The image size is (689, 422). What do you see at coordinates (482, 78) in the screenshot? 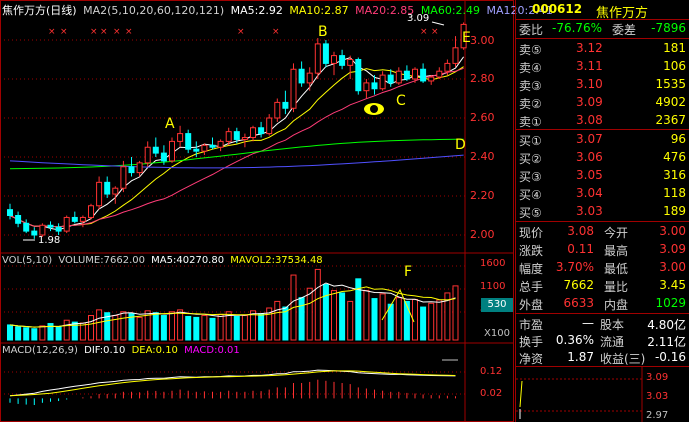
I see `price-axis-label: 2.80` at bounding box center [482, 78].